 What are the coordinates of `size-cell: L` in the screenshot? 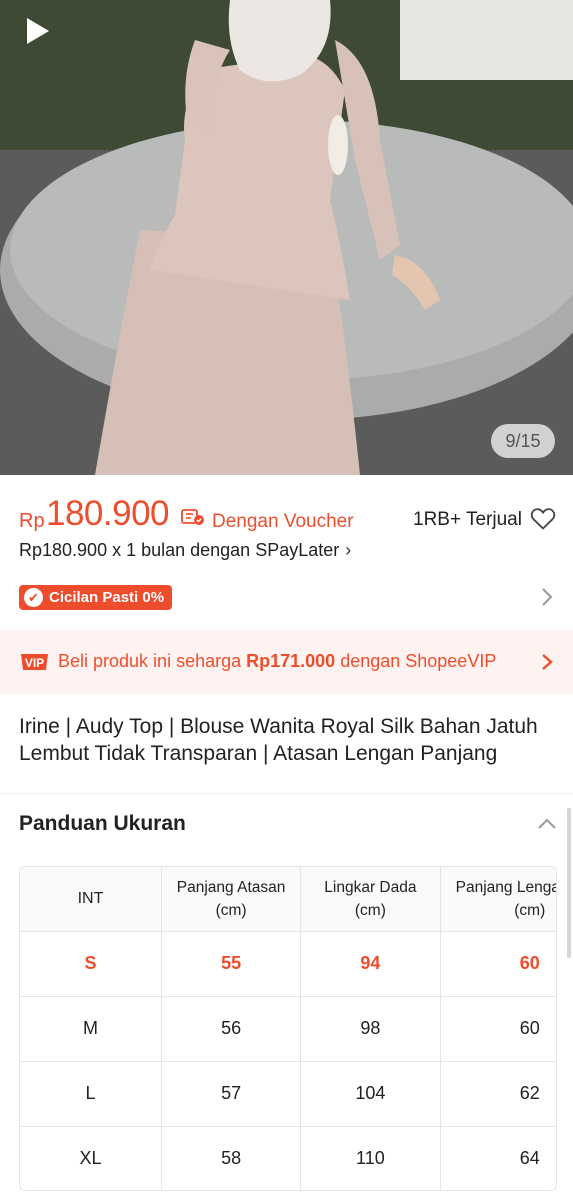 It's located at (91, 1094).